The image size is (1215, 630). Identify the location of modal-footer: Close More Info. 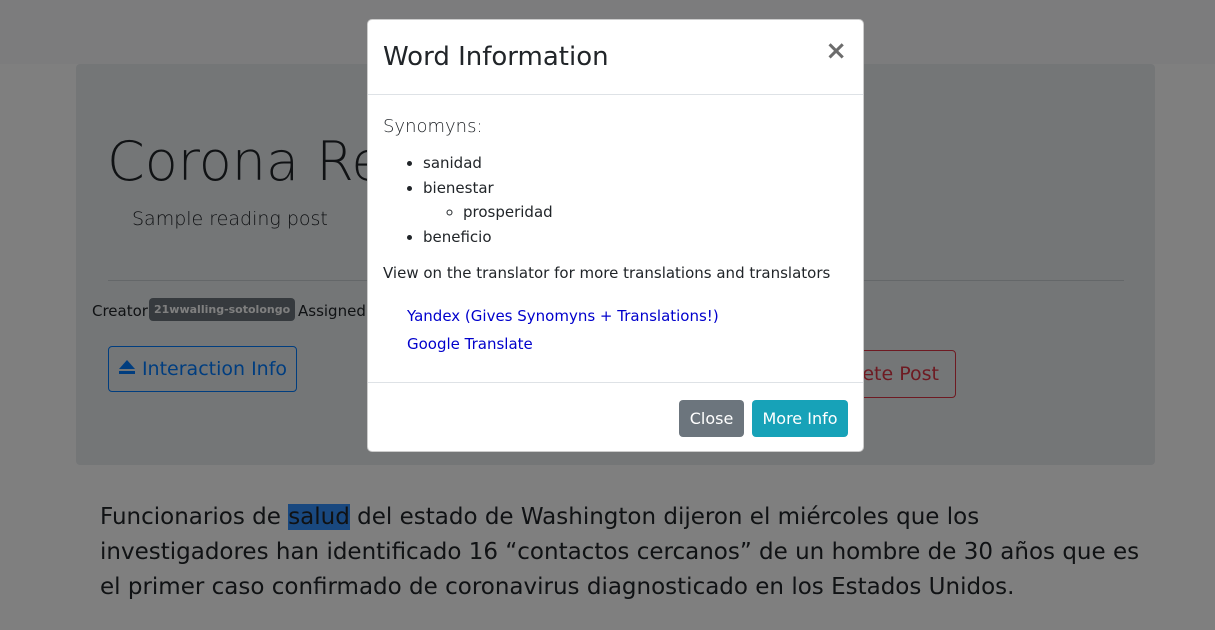
(615, 417).